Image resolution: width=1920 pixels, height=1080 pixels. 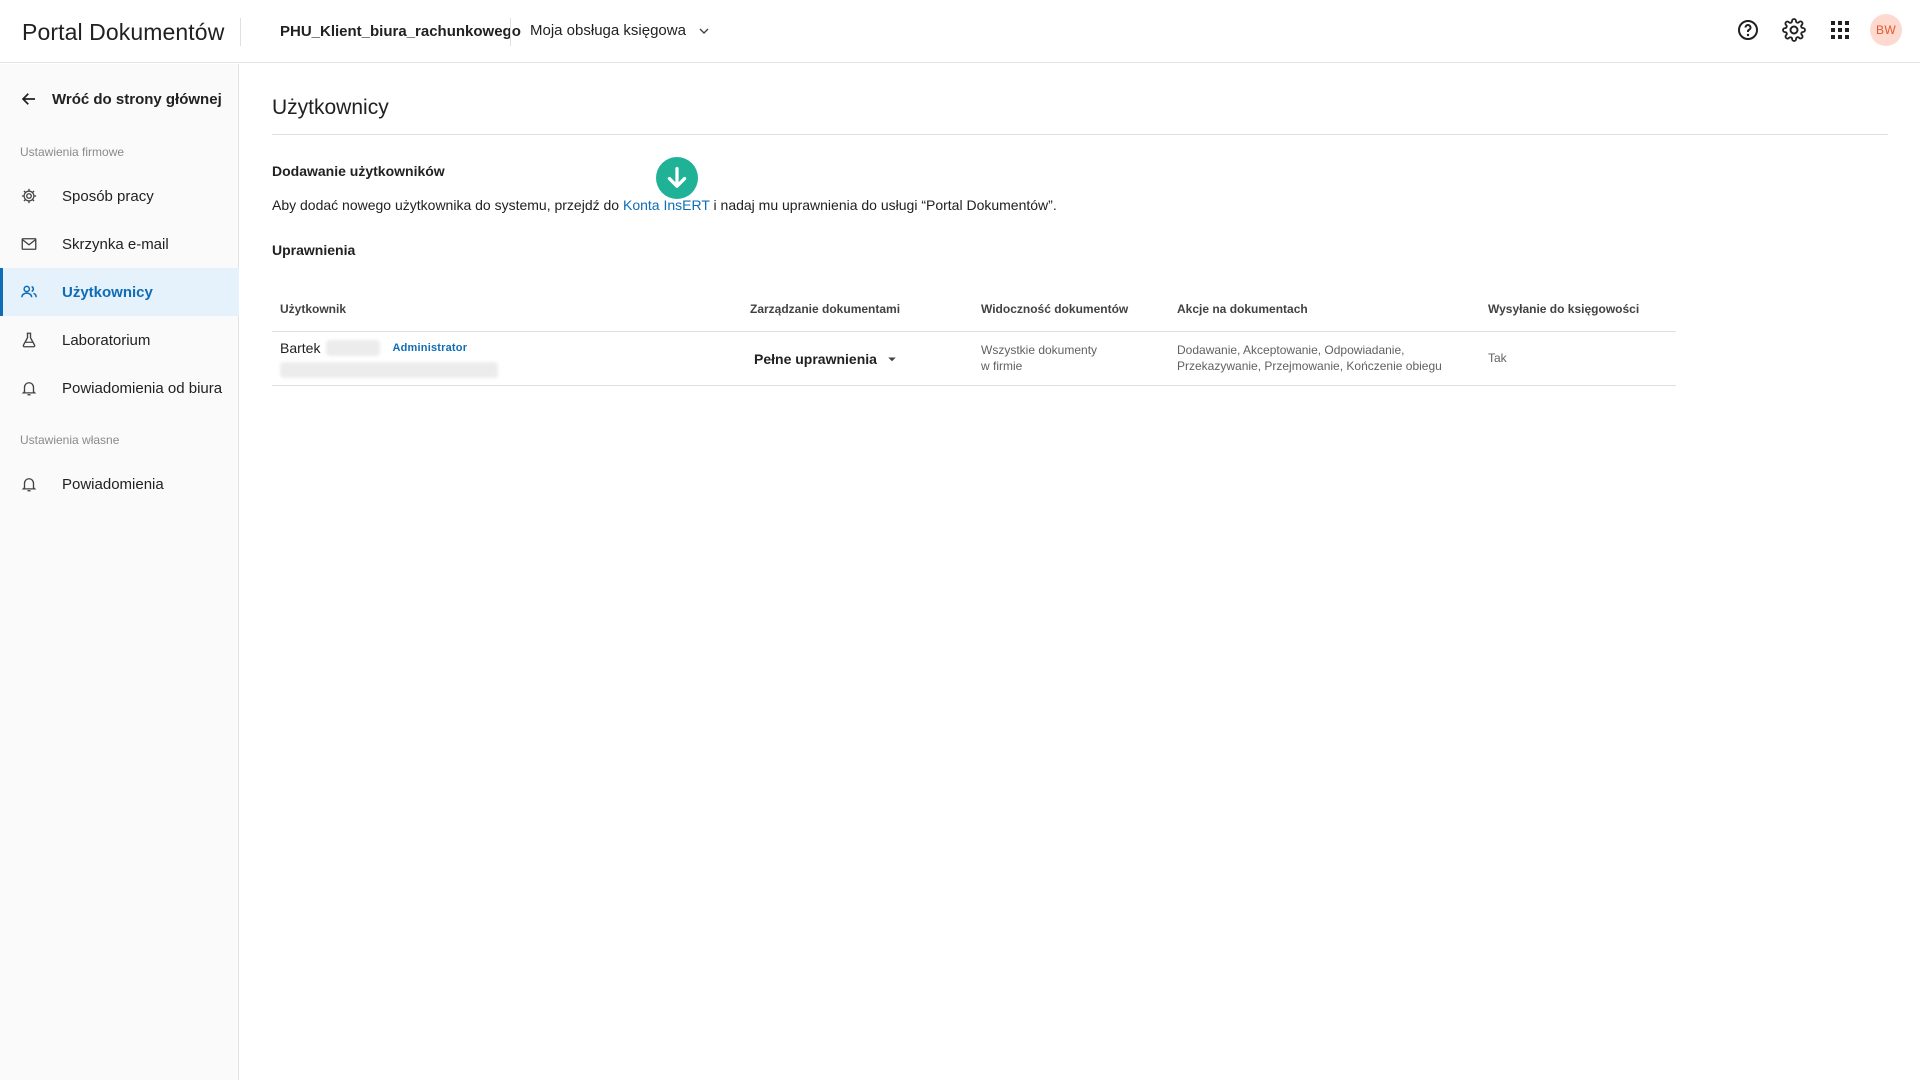 What do you see at coordinates (1242, 309) in the screenshot?
I see `column-header-document-actions: Akcje na dokumentach` at bounding box center [1242, 309].